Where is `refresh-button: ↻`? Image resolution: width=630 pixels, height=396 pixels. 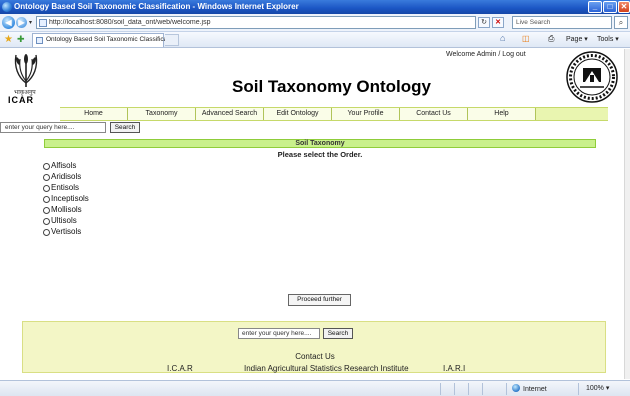 refresh-button: ↻ is located at coordinates (484, 22).